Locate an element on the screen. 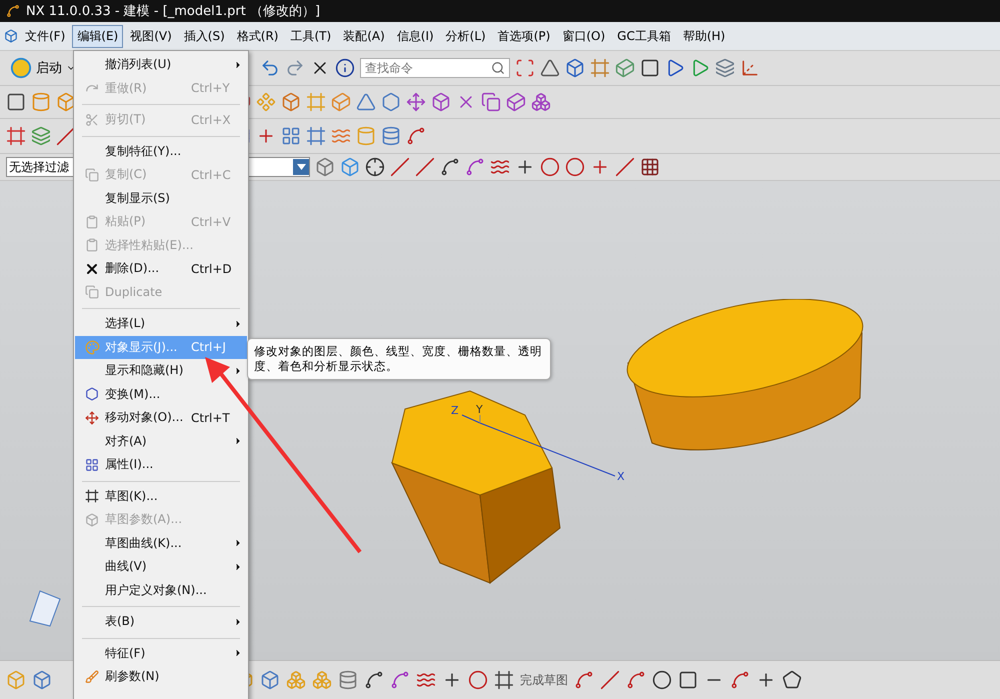 The width and height of the screenshot is (1000, 699). info-icon is located at coordinates (345, 68).